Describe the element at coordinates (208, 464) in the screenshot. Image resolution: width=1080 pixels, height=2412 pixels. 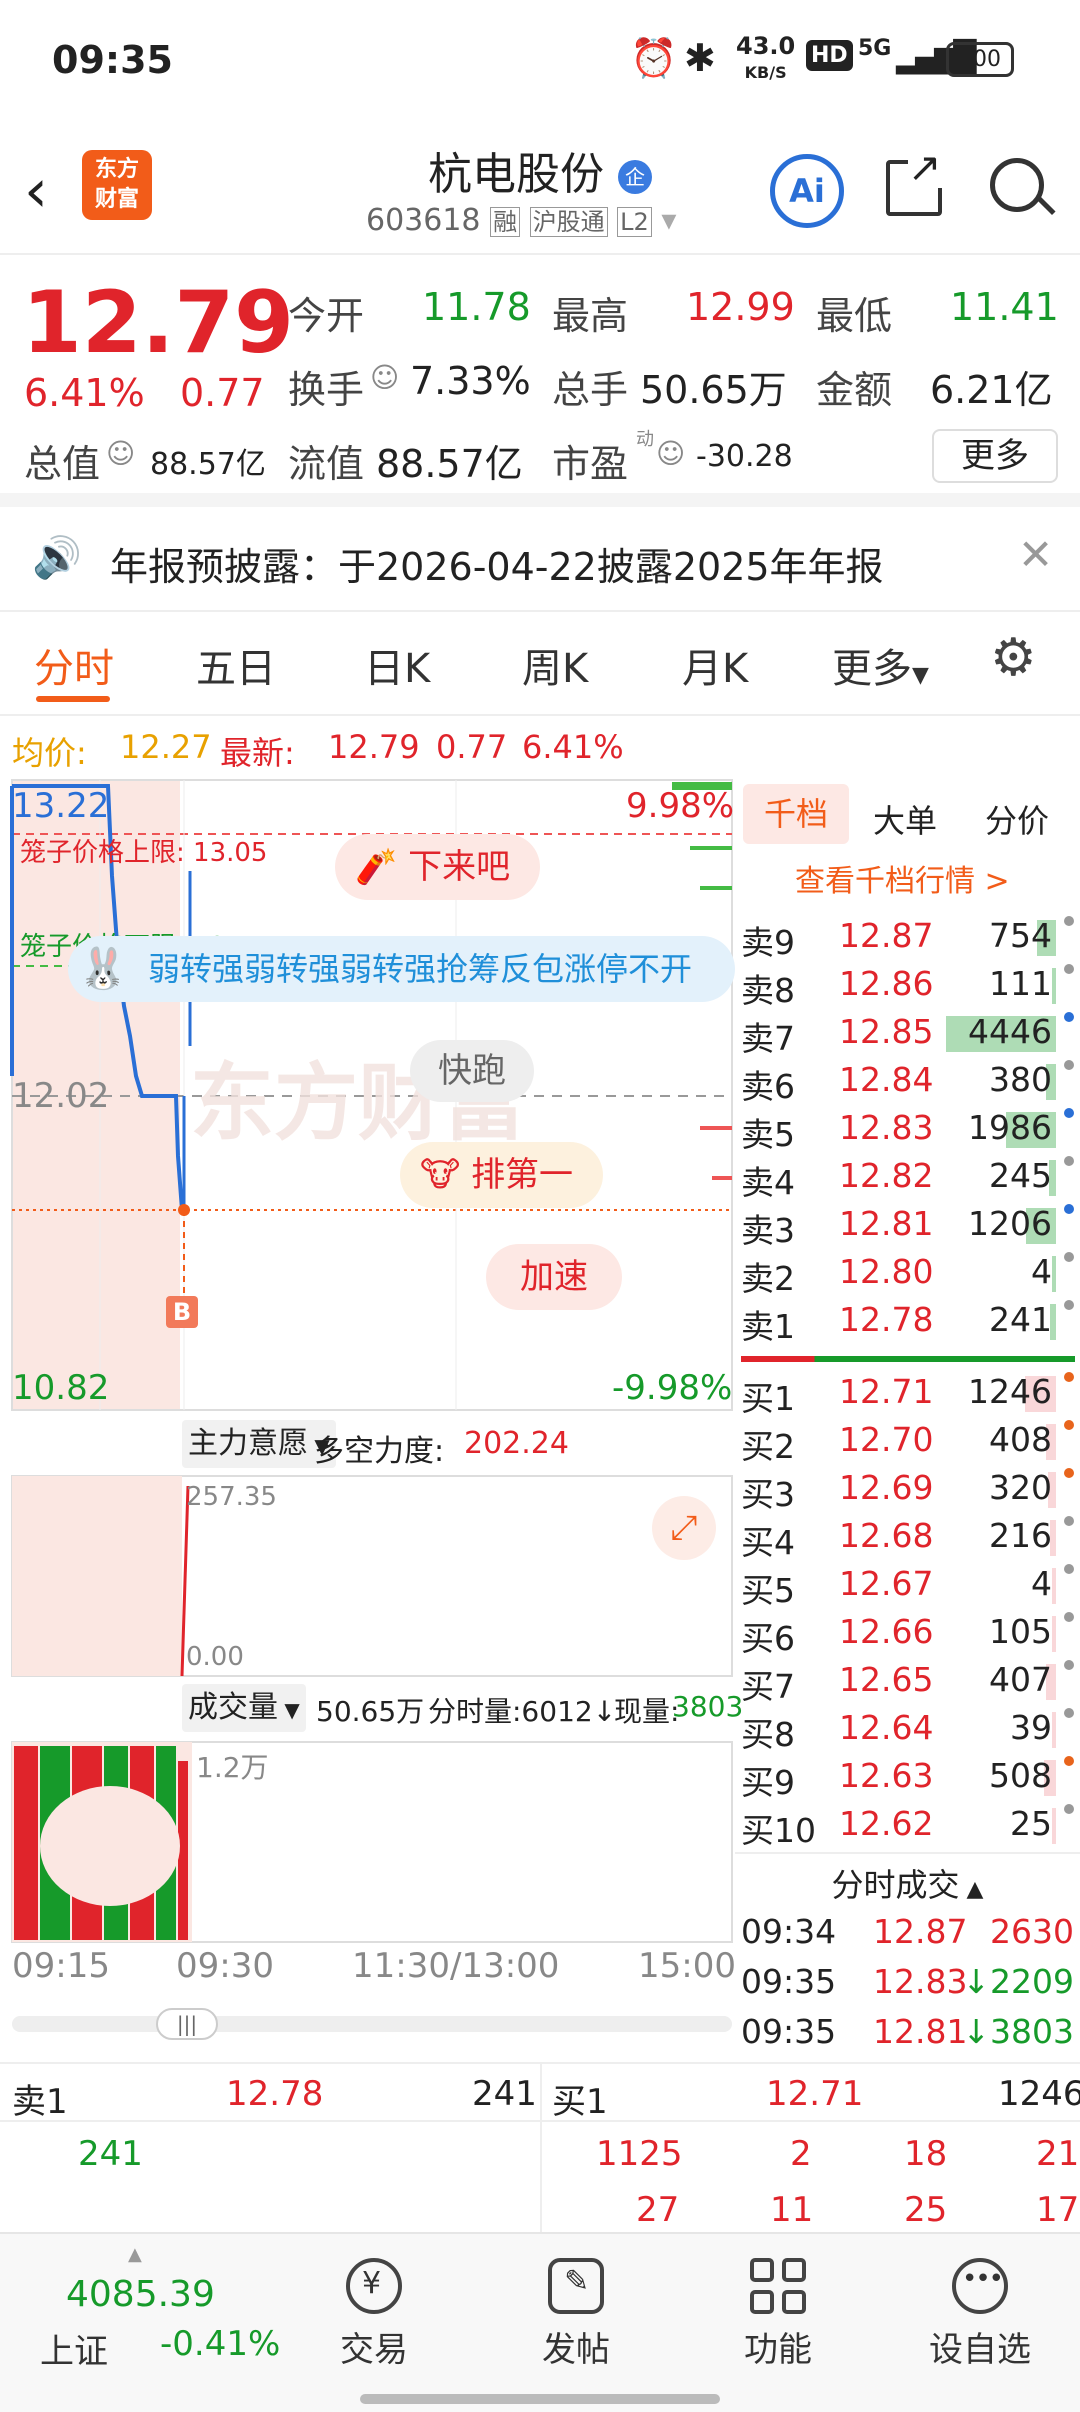
I see `mcap-value: 88.57亿` at that location.